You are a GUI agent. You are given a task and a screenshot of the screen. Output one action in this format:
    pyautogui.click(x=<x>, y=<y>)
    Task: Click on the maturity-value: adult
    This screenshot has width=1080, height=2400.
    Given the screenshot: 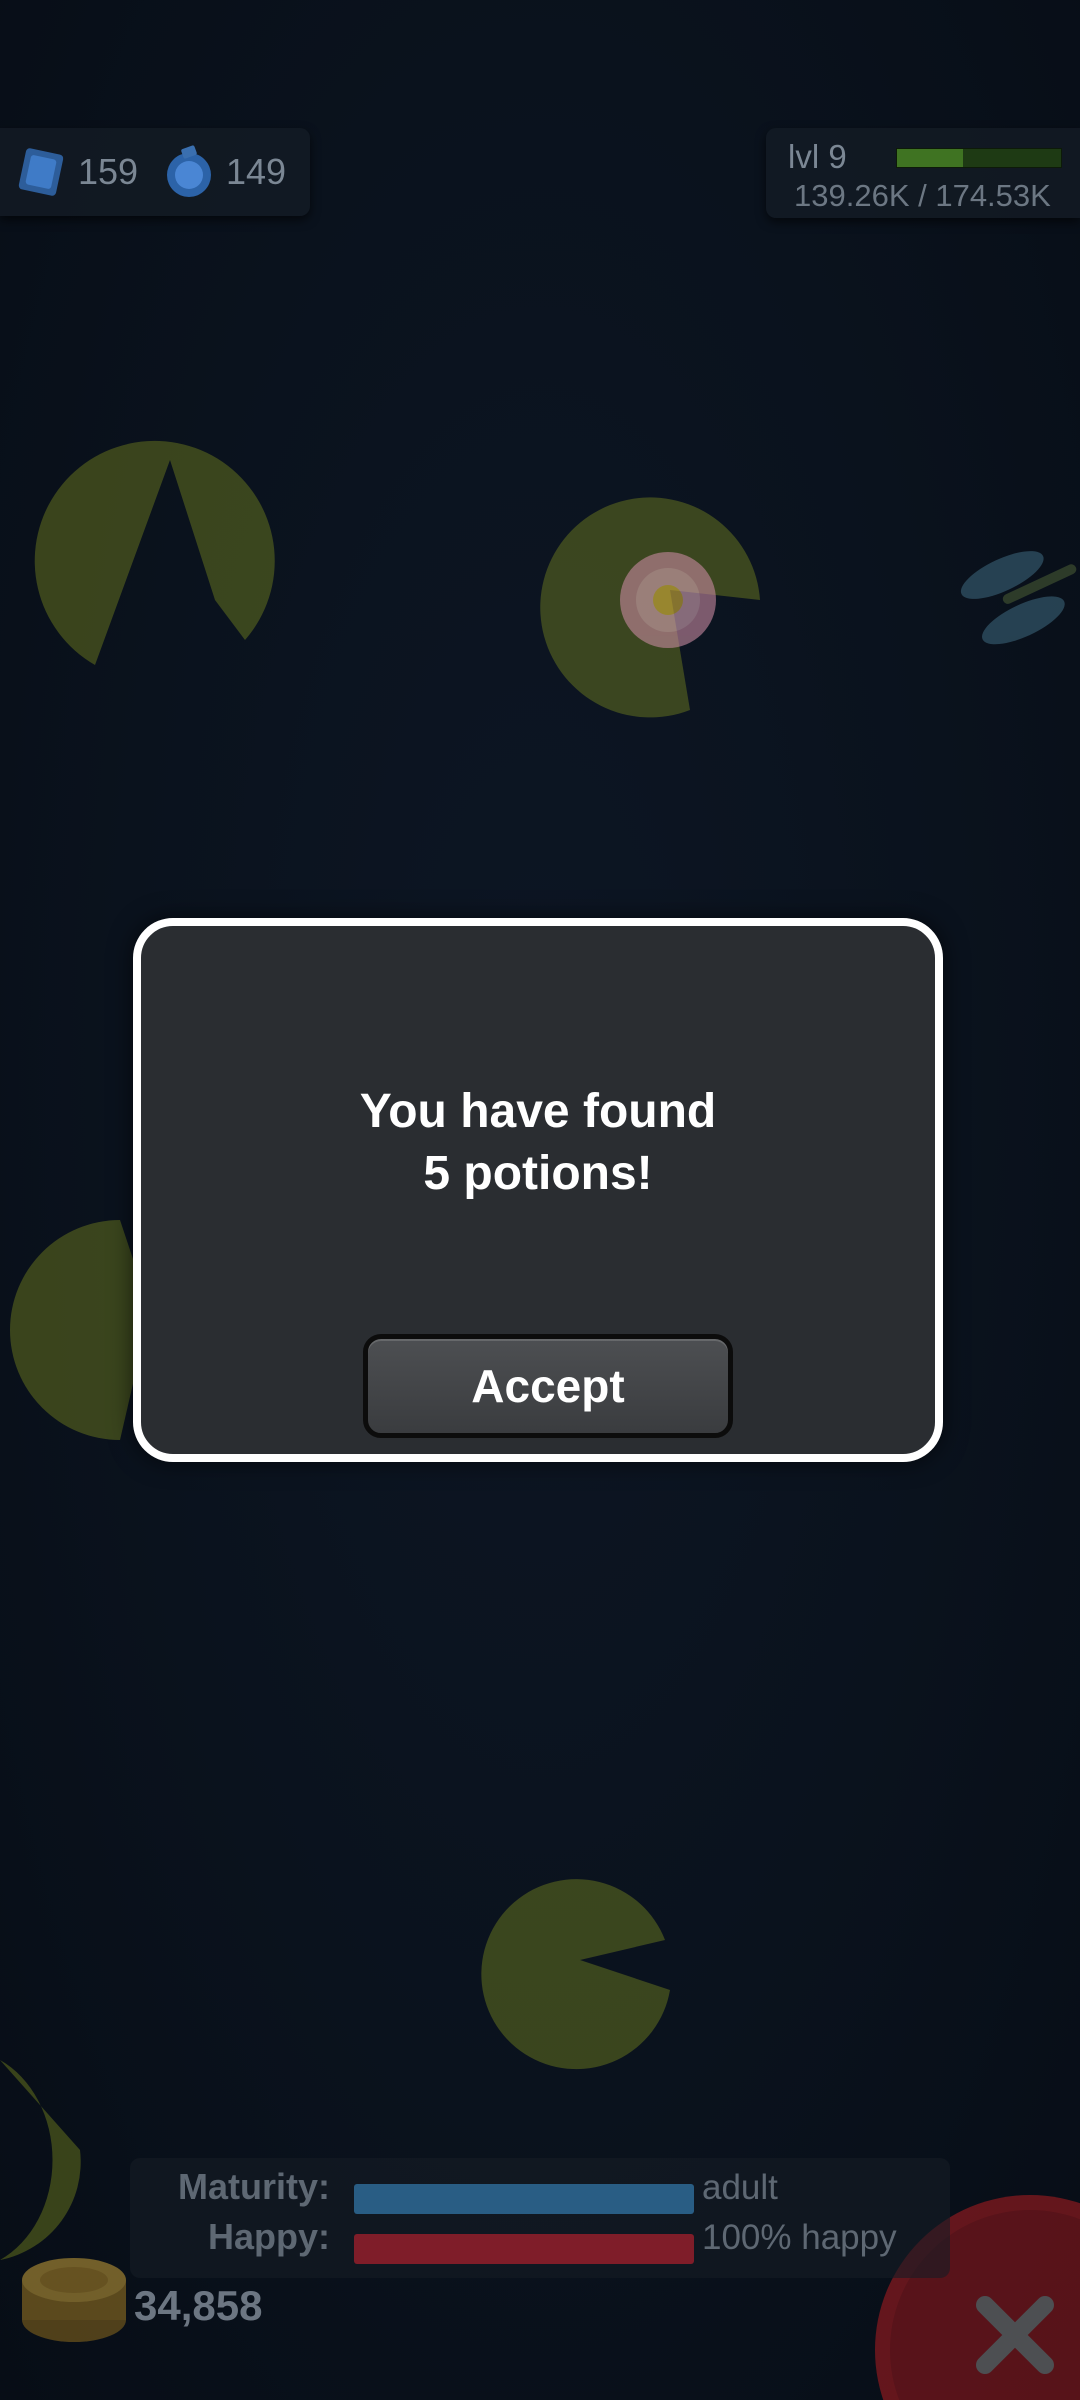 What is the action you would take?
    pyautogui.click(x=740, y=2187)
    